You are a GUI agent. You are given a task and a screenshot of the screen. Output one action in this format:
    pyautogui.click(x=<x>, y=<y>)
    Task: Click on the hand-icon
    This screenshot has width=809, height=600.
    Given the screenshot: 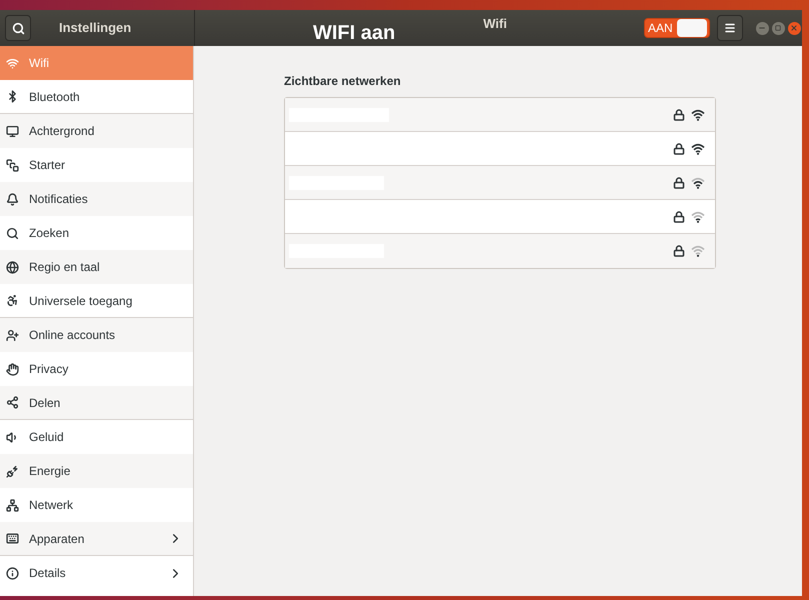 What is the action you would take?
    pyautogui.click(x=12, y=369)
    